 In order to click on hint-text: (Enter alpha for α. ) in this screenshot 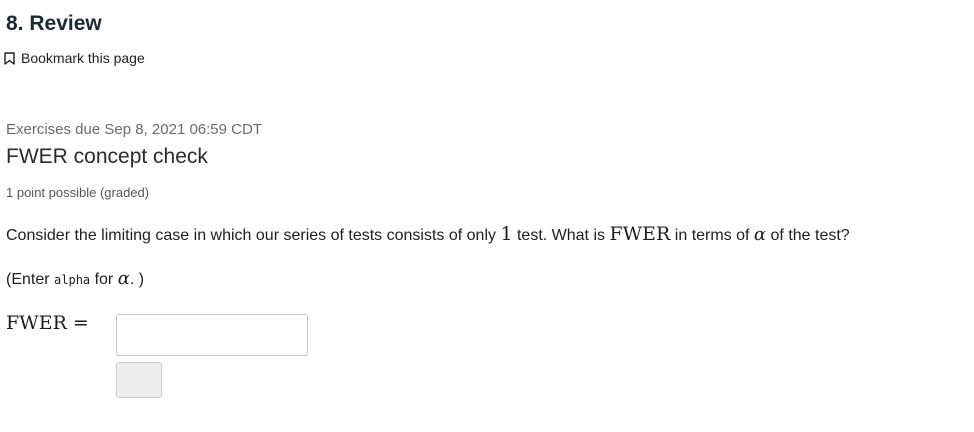, I will do `click(75, 278)`.